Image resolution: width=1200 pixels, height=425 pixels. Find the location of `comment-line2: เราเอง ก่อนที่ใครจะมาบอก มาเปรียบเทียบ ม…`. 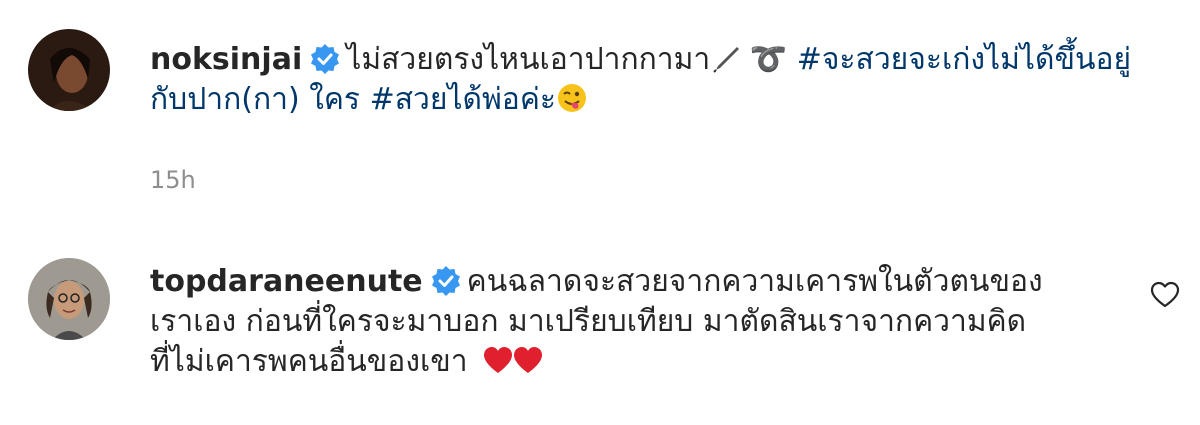

comment-line2: เราเอง ก่อนที่ใครจะมาบอก มาเปรียบเทียบ ม… is located at coordinates (588, 321).